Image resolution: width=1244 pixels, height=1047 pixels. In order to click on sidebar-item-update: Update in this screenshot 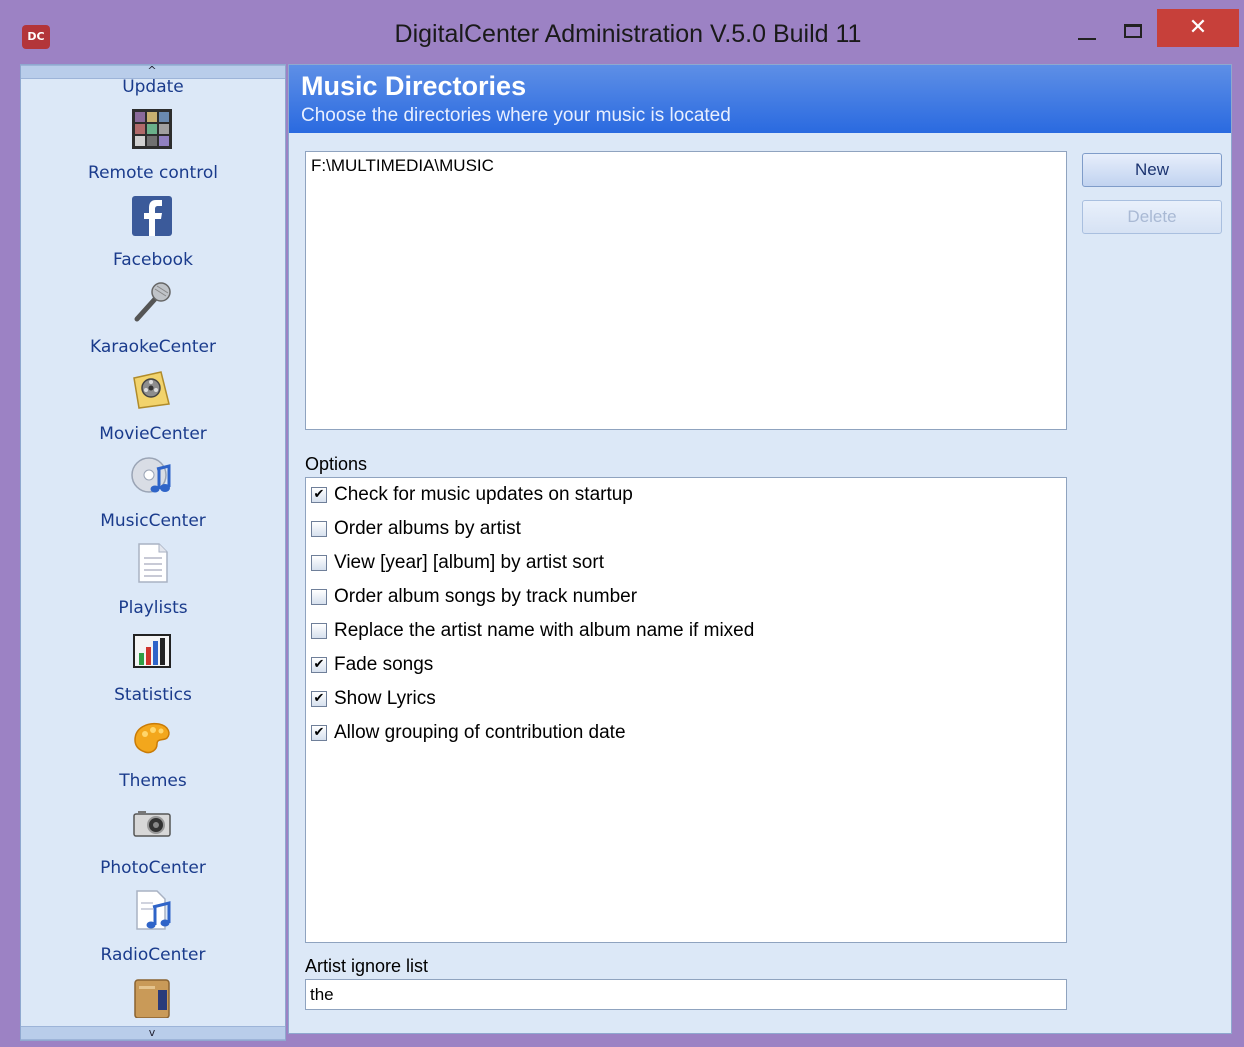, I will do `click(153, 87)`.